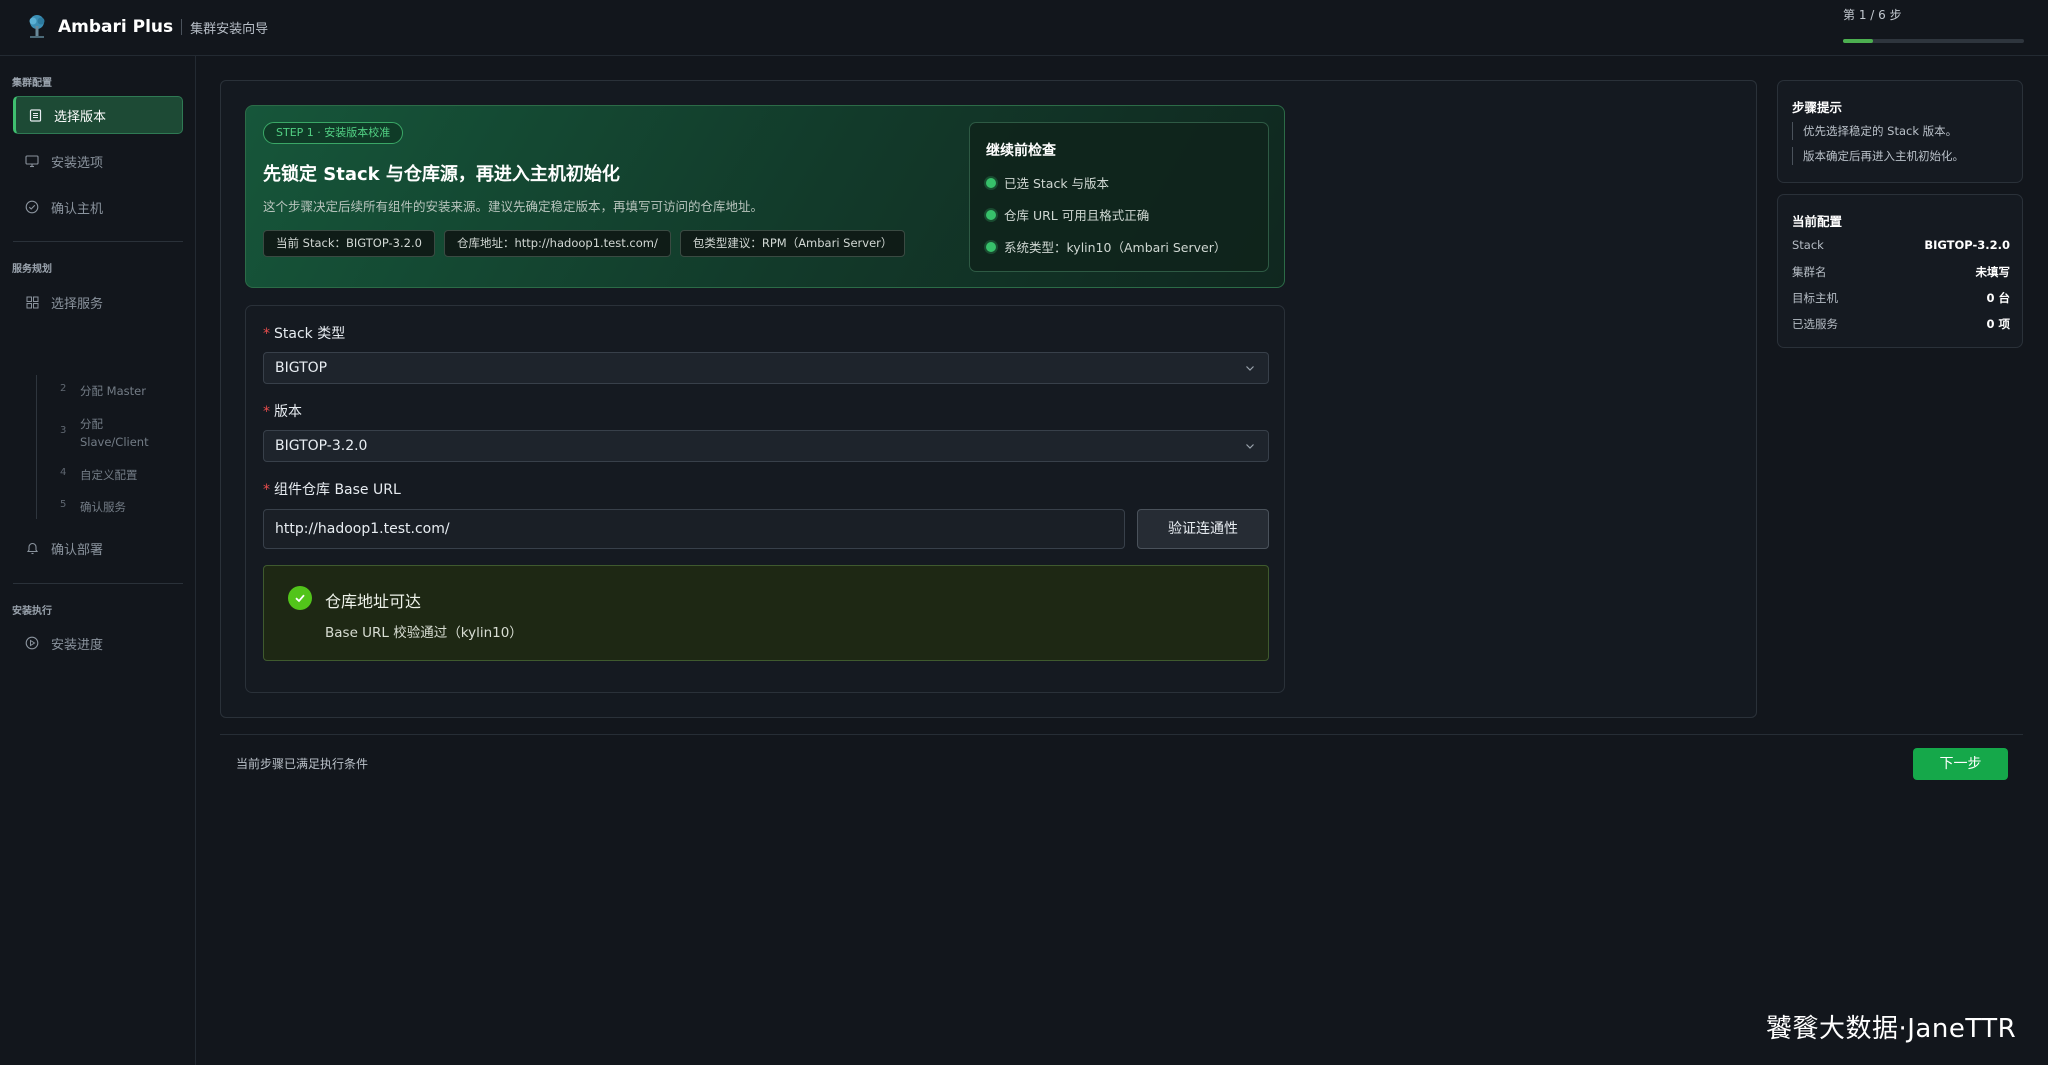 This screenshot has width=2048, height=1065. Describe the element at coordinates (36, 447) in the screenshot. I see `sub-step-line` at that location.